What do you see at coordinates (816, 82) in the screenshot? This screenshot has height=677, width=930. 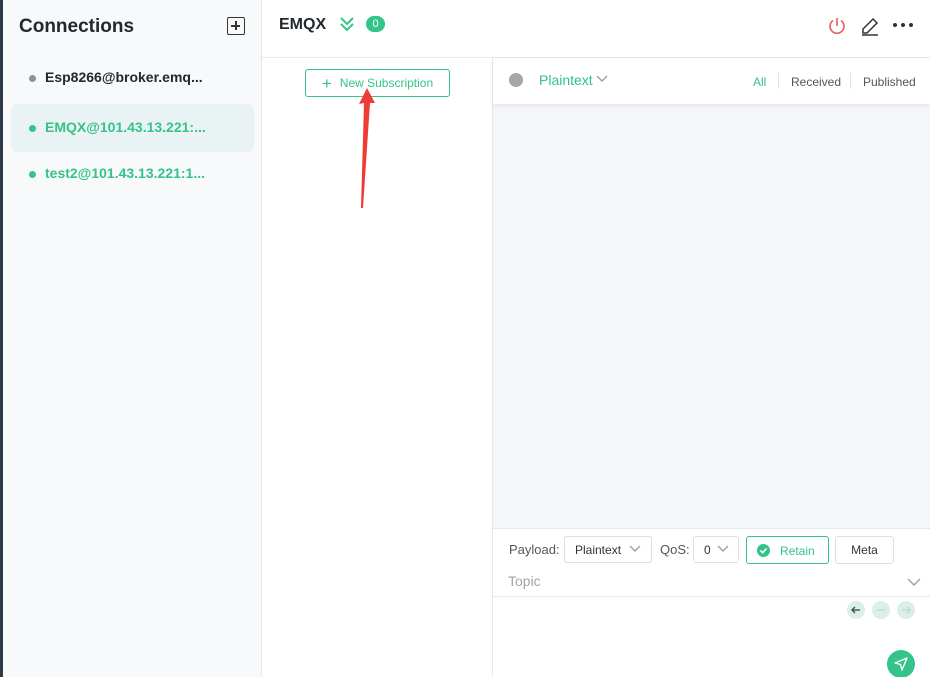 I see `filter-received: Received` at bounding box center [816, 82].